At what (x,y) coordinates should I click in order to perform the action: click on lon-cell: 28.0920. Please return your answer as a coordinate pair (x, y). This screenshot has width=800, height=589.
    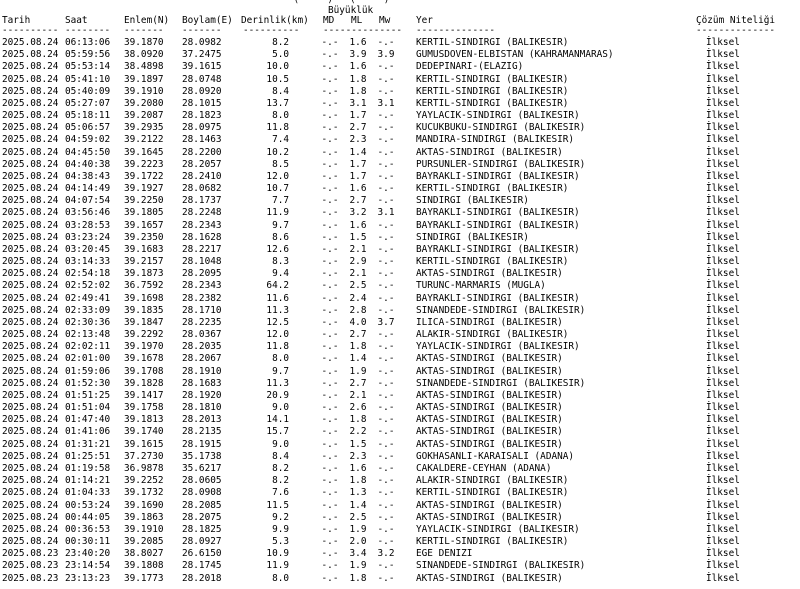
    Looking at the image, I should click on (202, 91).